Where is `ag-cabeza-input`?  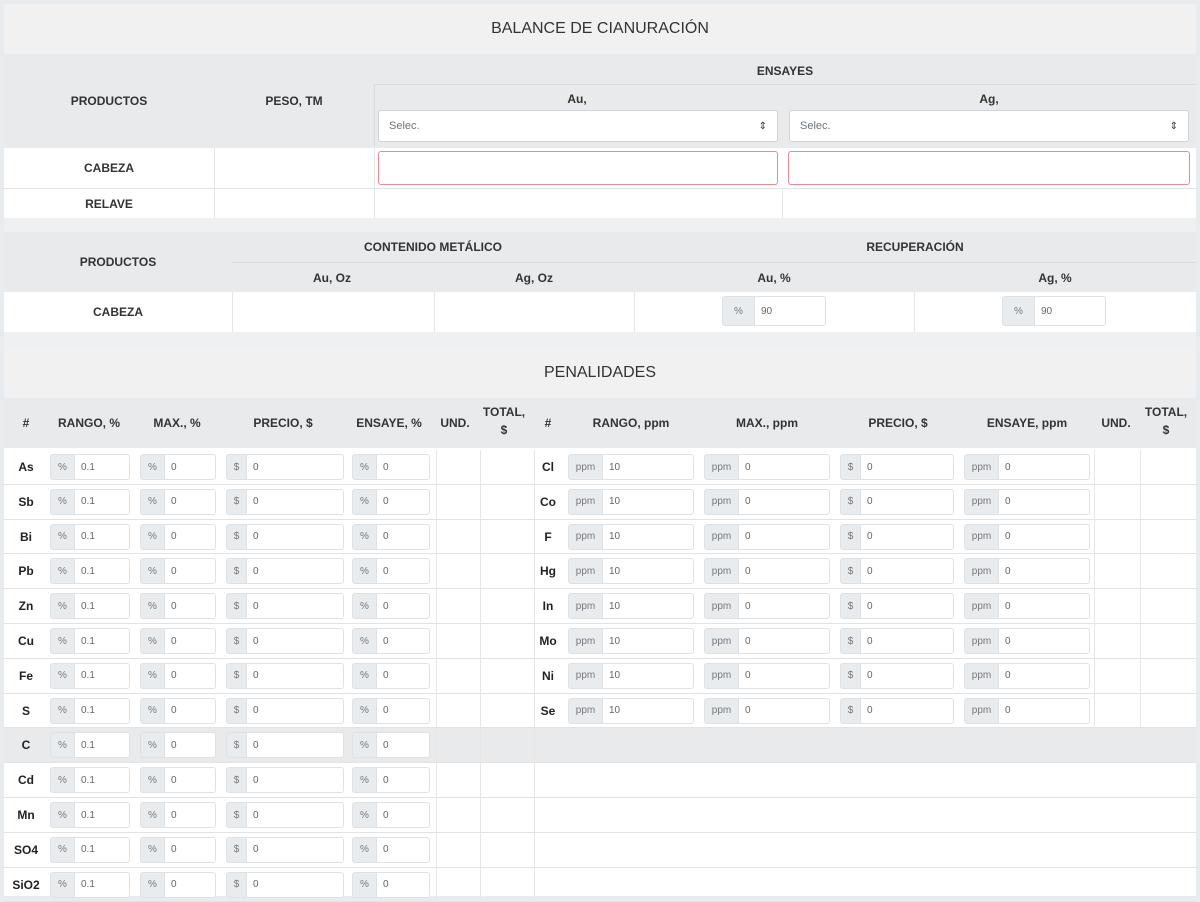 ag-cabeza-input is located at coordinates (989, 168).